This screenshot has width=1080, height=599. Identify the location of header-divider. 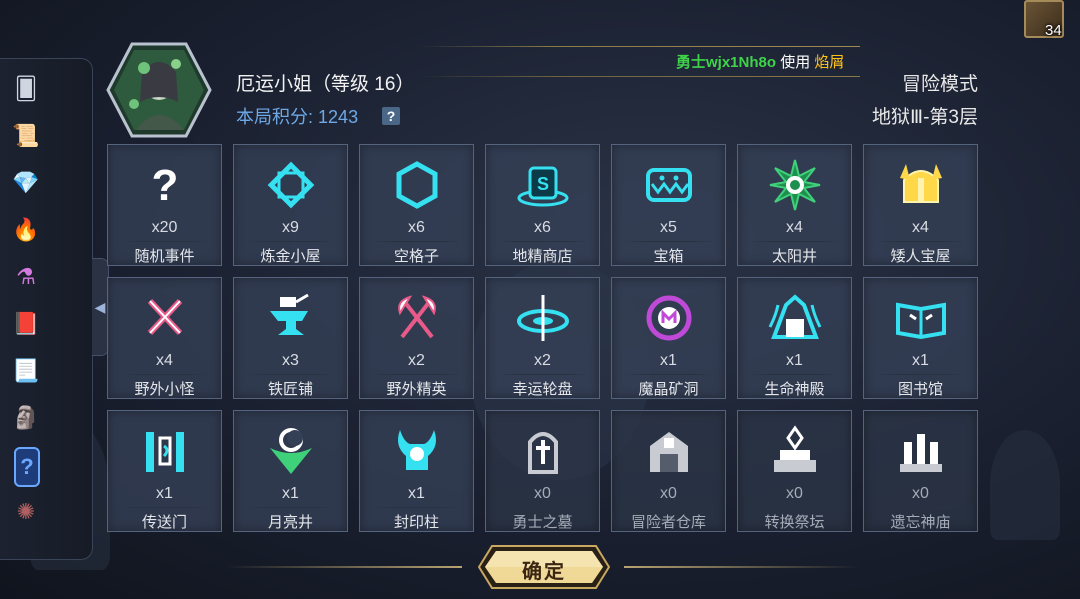
(640, 76).